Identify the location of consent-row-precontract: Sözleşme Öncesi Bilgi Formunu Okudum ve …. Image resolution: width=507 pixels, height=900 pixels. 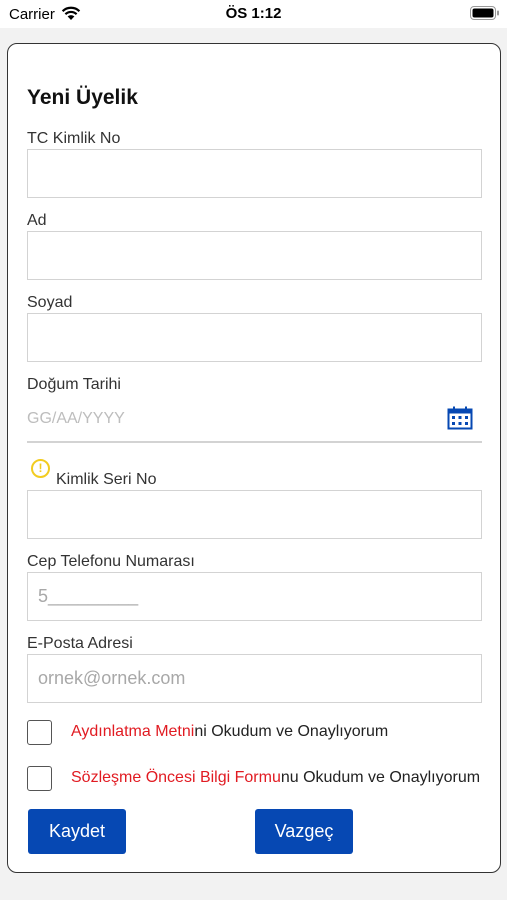
(263, 778).